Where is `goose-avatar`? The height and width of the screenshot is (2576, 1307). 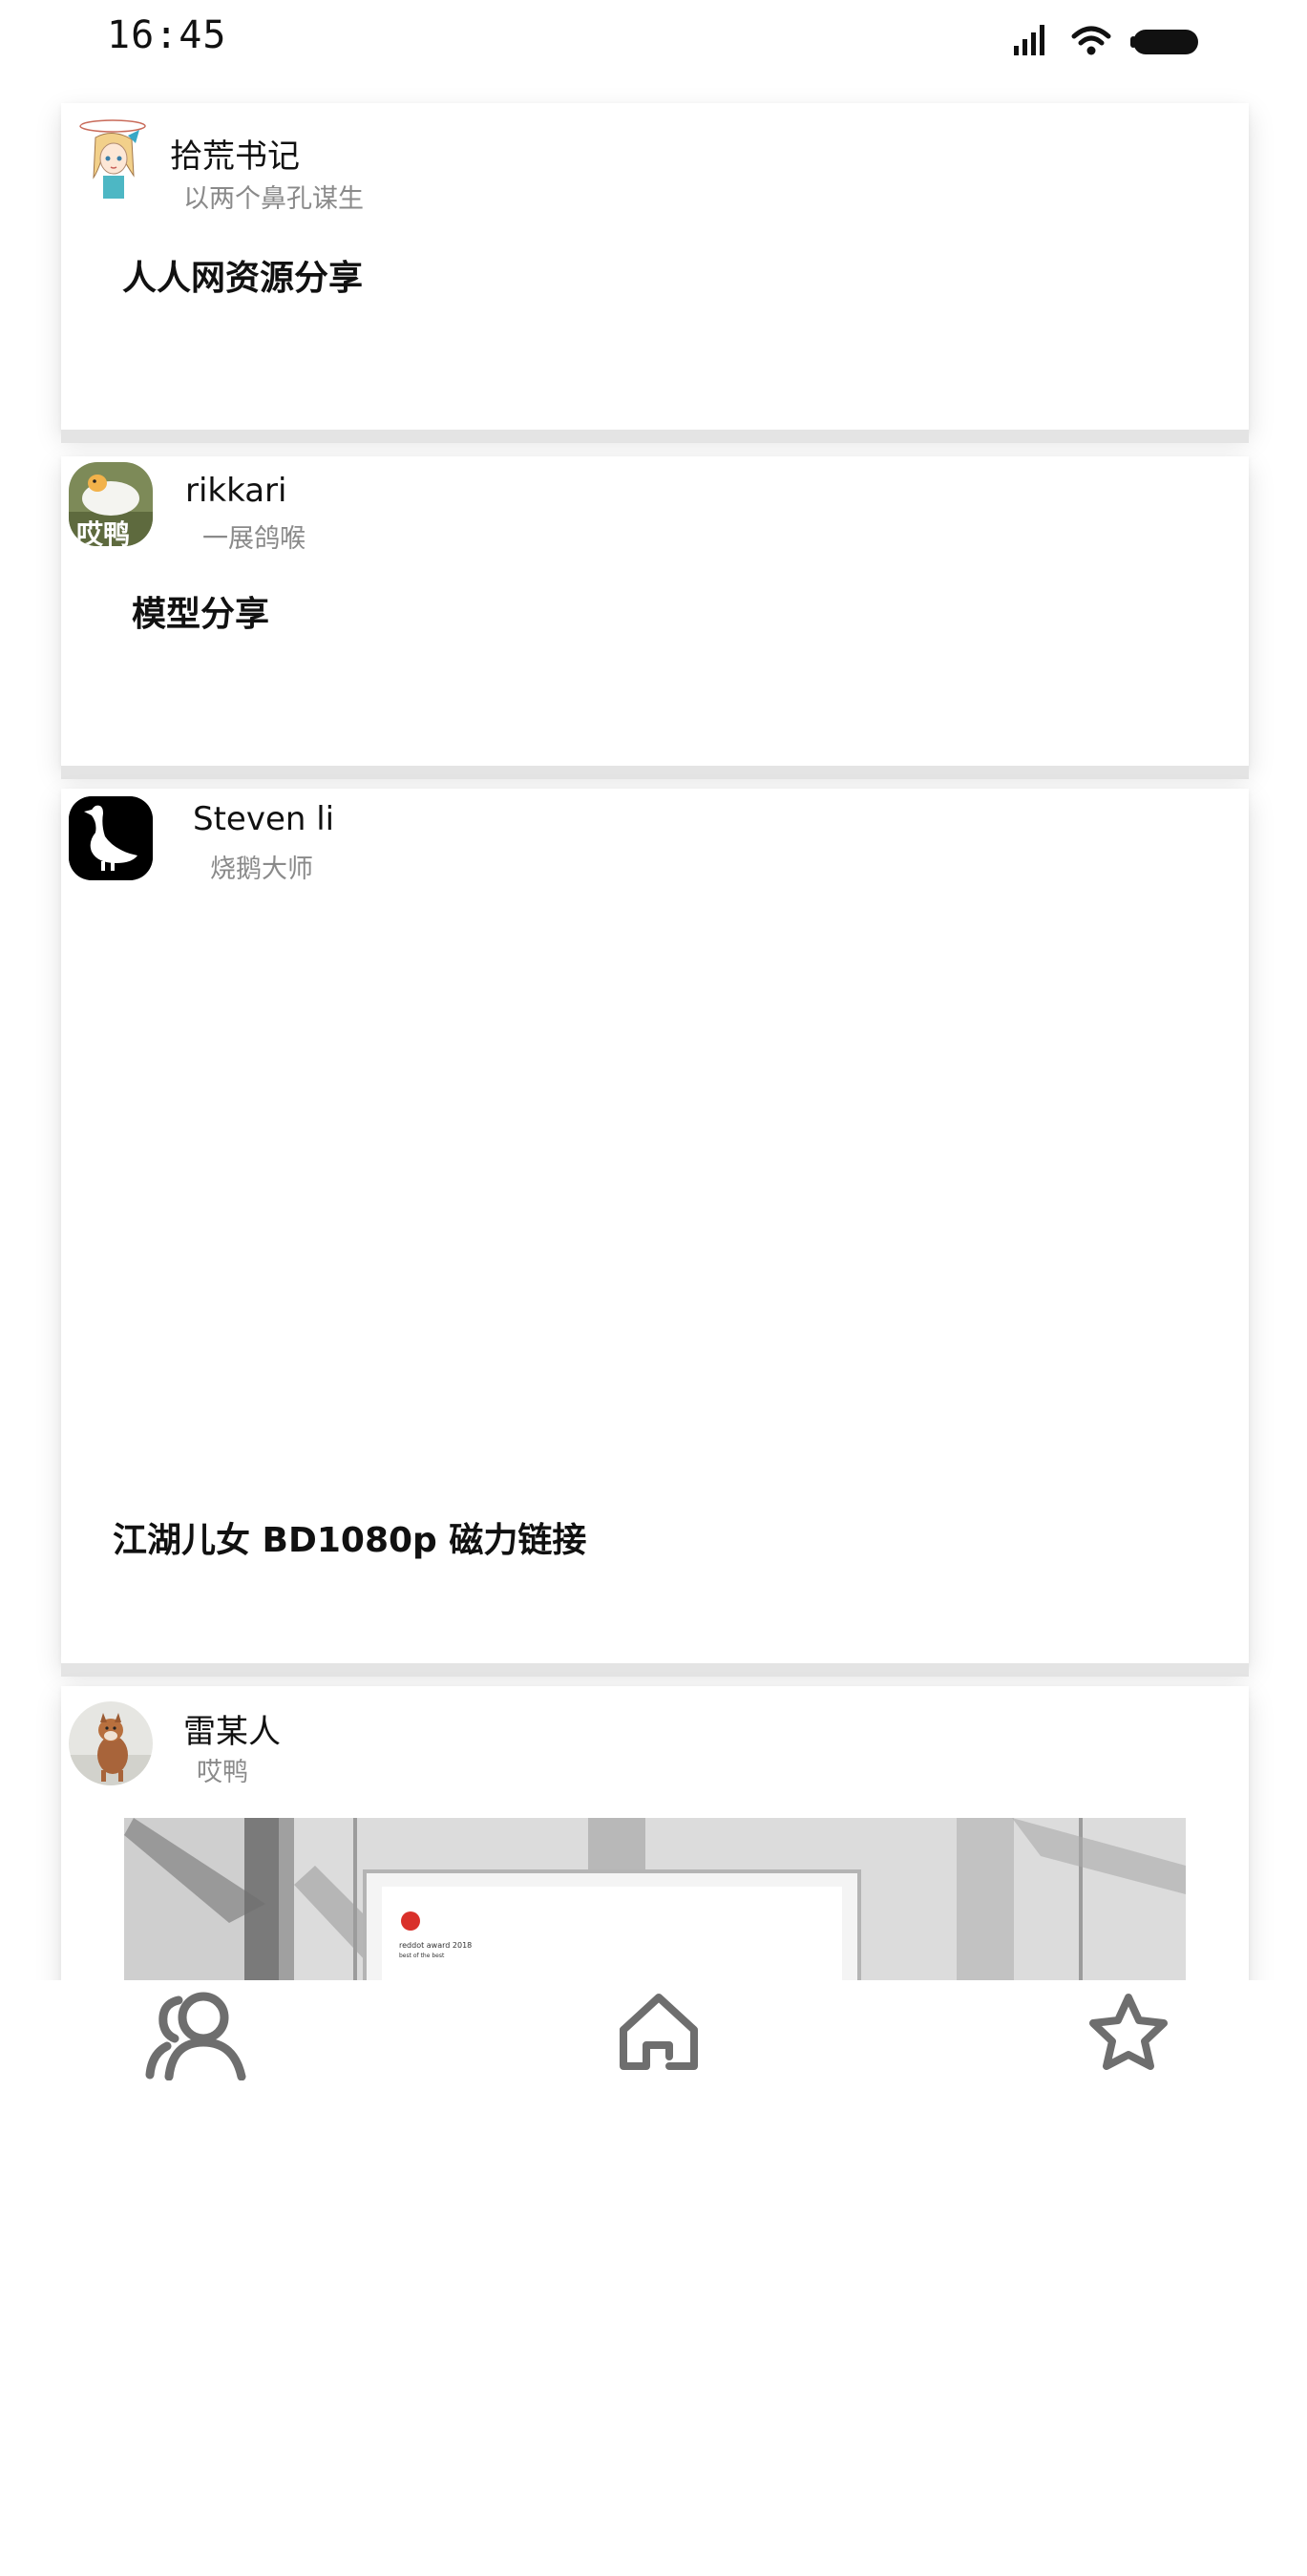
goose-avatar is located at coordinates (111, 838).